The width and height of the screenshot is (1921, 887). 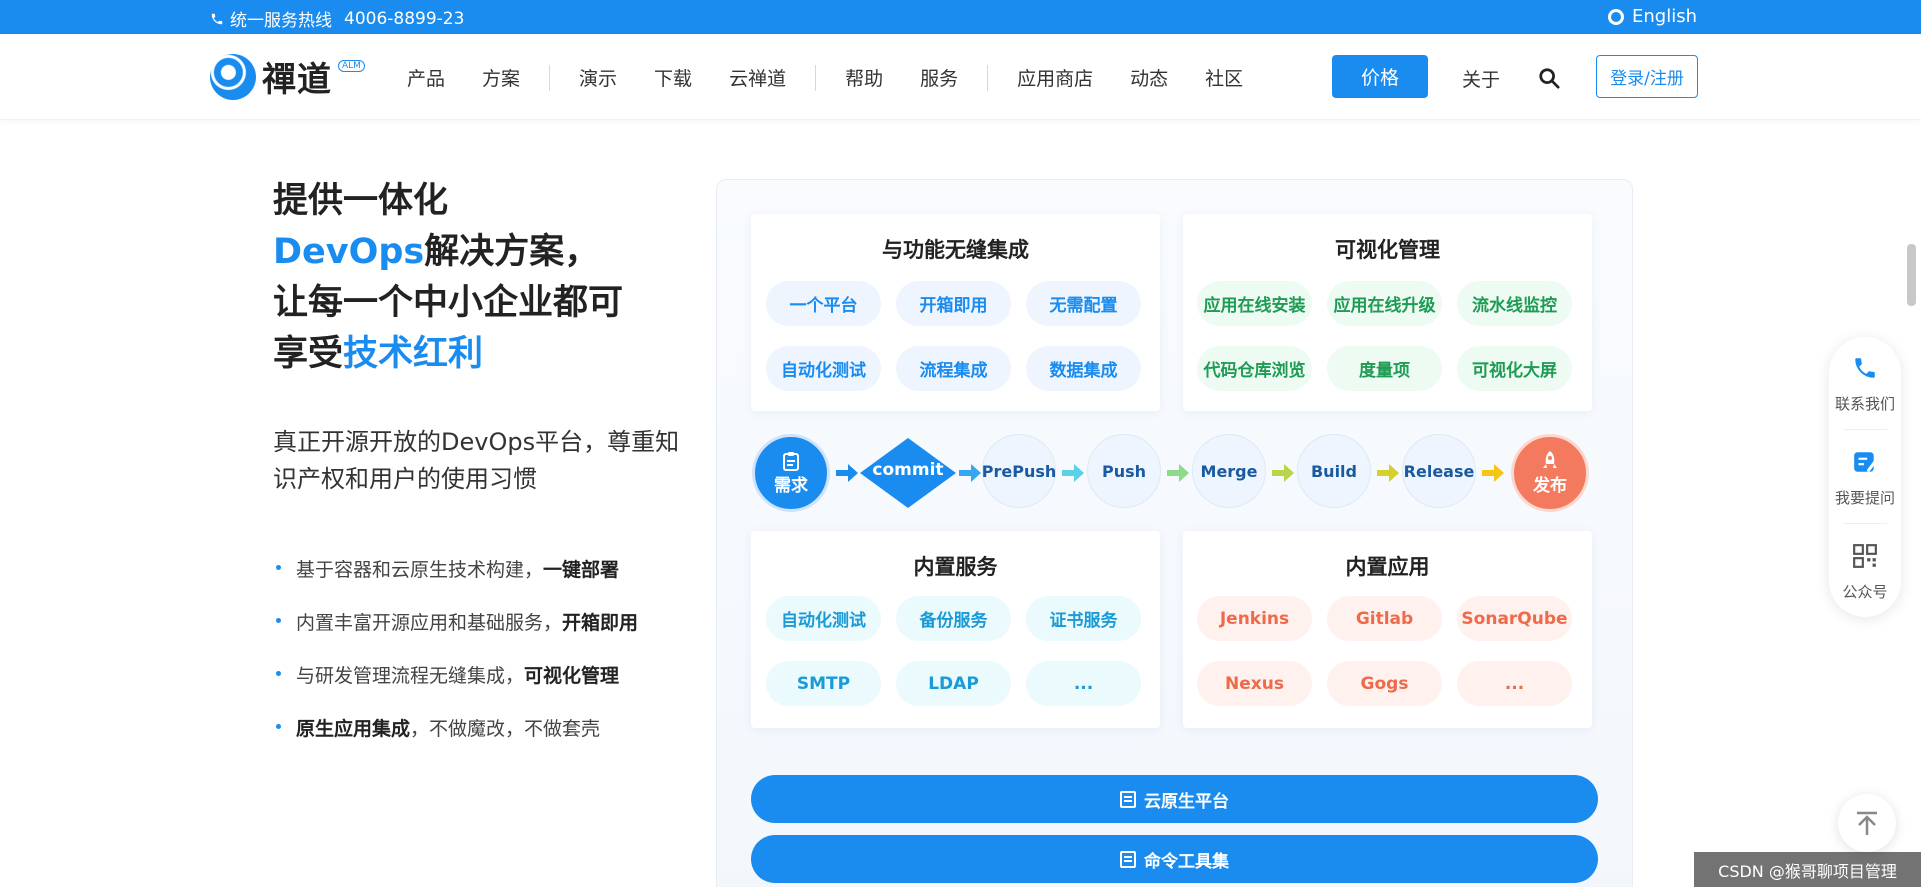 I want to click on card-title: 可视化管理, so click(x=1387, y=250).